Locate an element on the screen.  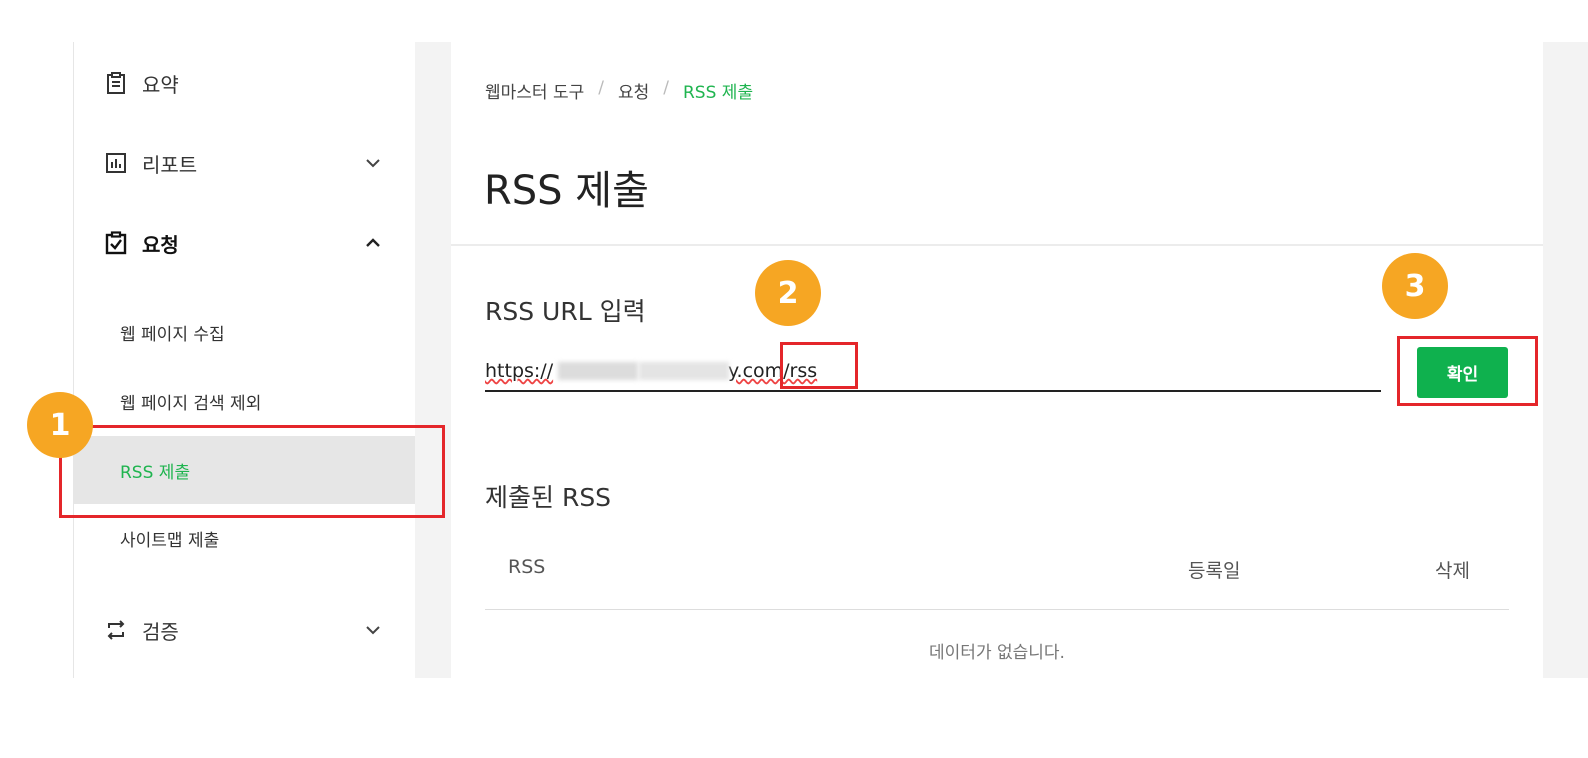
breadcrumb-section: 요청 is located at coordinates (633, 90).